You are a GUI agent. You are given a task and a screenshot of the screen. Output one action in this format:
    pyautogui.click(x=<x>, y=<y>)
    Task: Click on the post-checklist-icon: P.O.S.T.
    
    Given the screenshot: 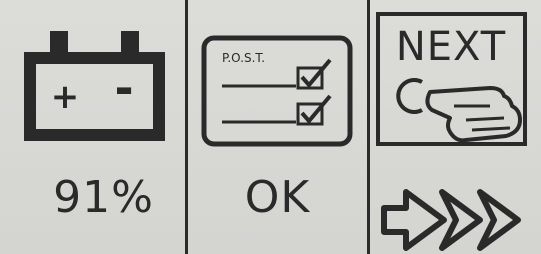 What is the action you would take?
    pyautogui.click(x=277, y=91)
    